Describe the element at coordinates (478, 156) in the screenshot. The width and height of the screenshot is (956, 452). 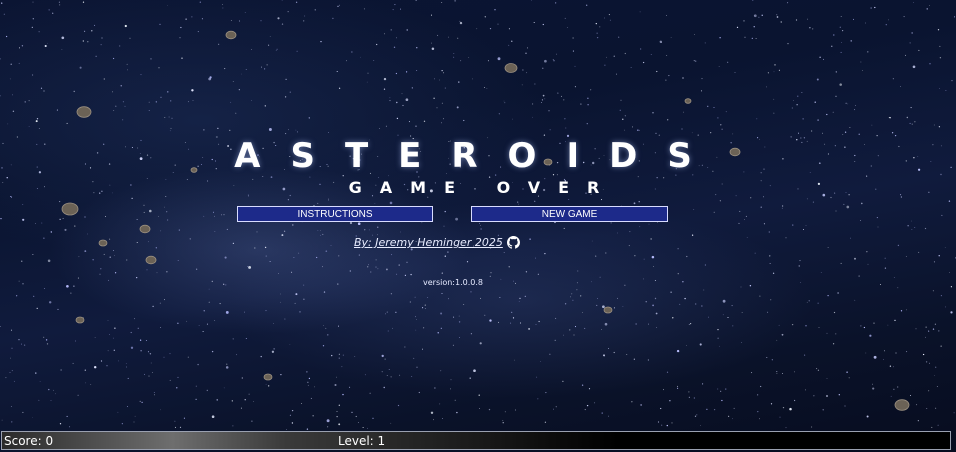
I see `game-title: ASTEROIDS` at that location.